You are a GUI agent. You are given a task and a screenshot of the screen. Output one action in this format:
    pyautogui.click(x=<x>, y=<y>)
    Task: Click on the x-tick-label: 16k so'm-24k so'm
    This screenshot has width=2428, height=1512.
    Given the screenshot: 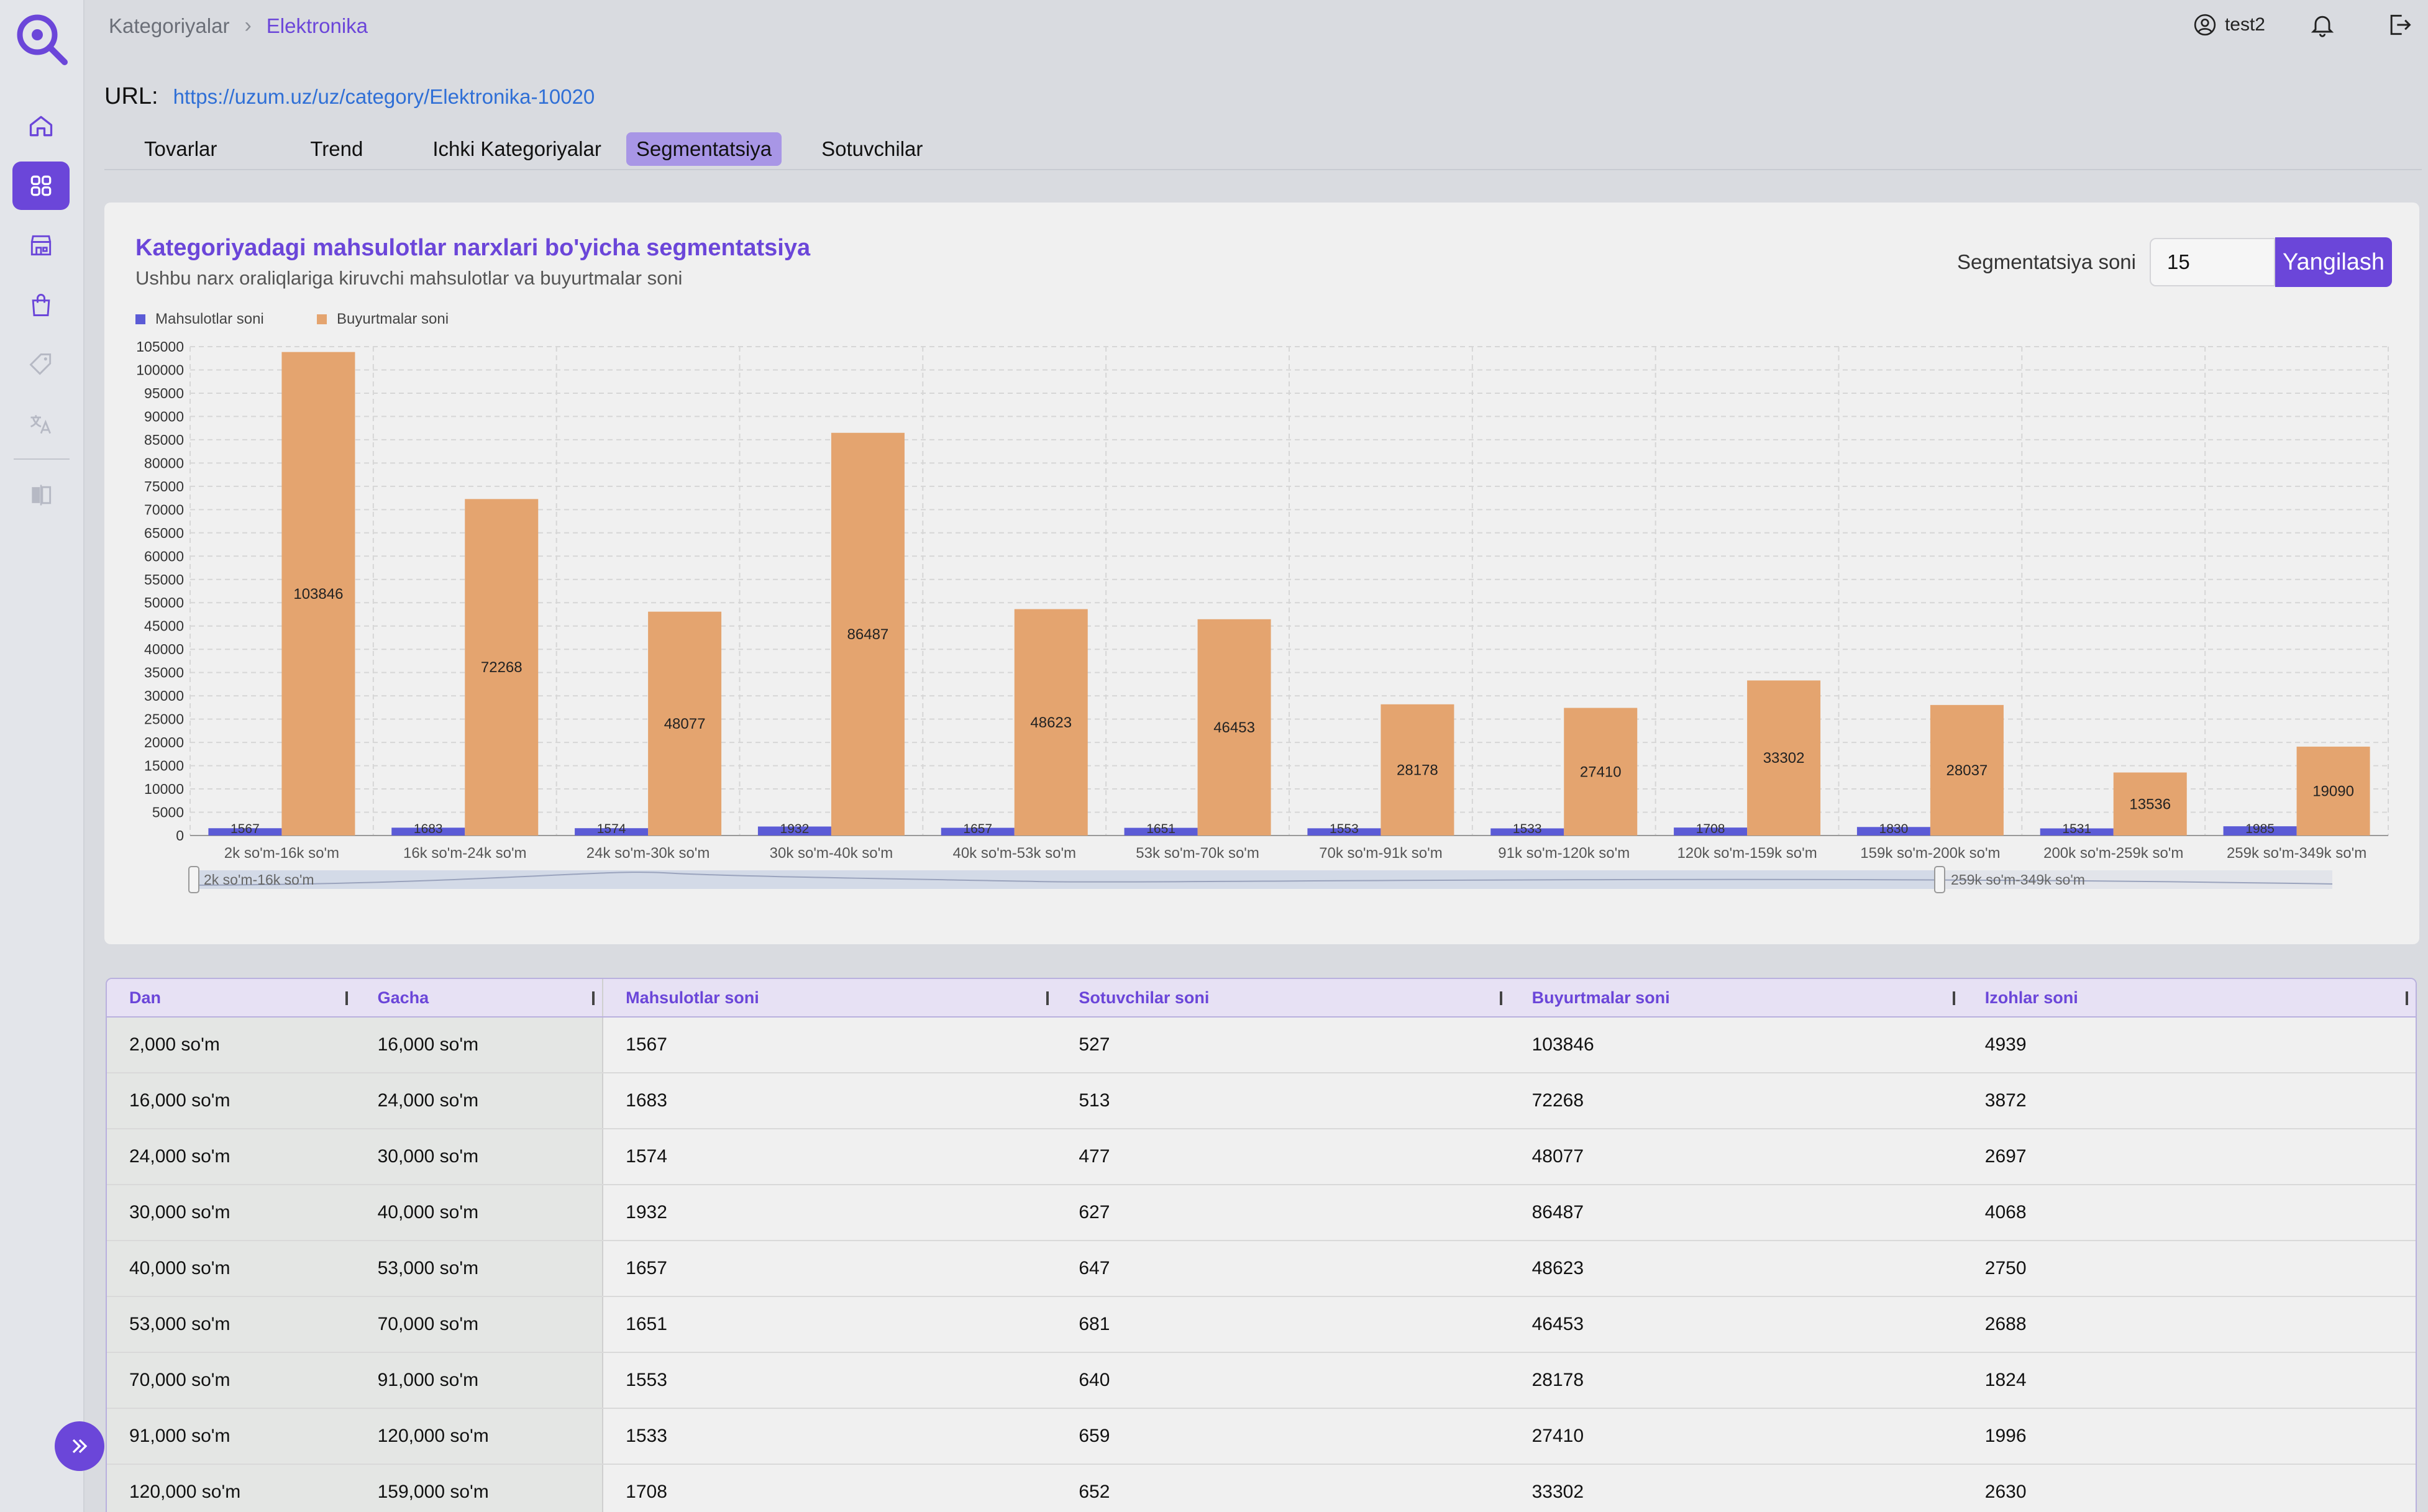 What is the action you would take?
    pyautogui.click(x=465, y=853)
    